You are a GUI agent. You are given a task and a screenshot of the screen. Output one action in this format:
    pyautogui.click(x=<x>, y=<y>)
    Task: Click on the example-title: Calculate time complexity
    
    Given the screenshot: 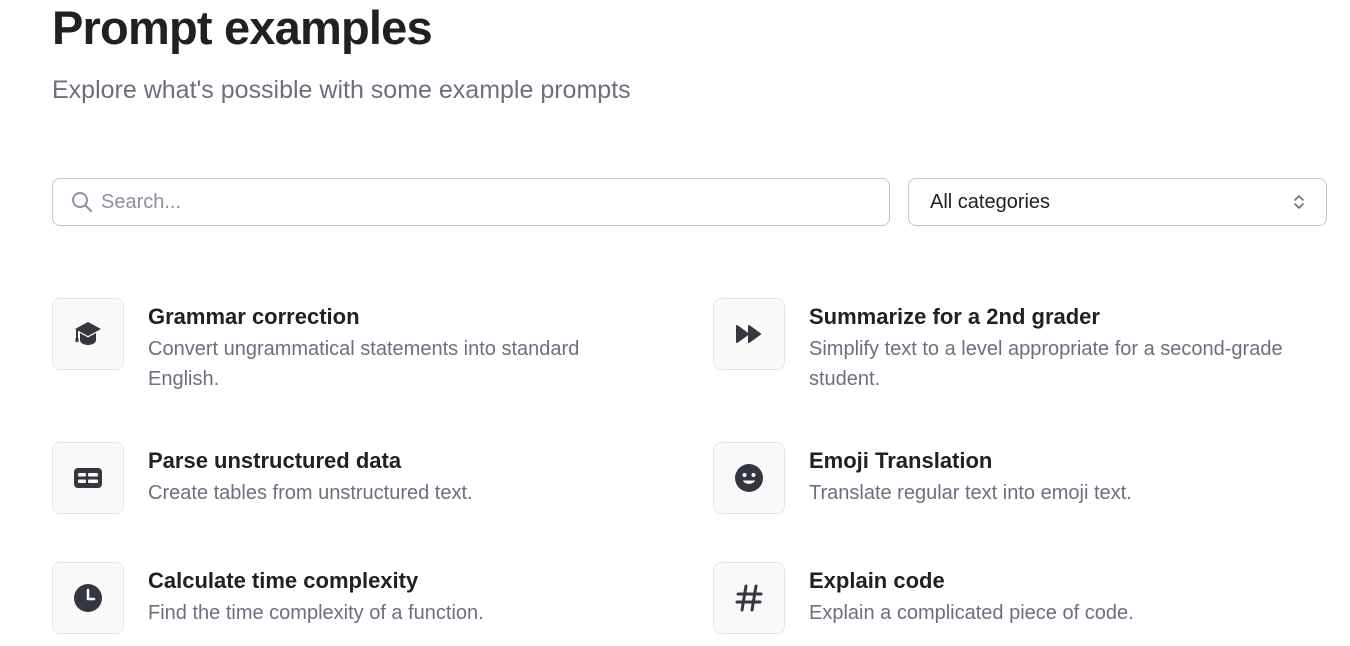 What is the action you would take?
    pyautogui.click(x=283, y=580)
    